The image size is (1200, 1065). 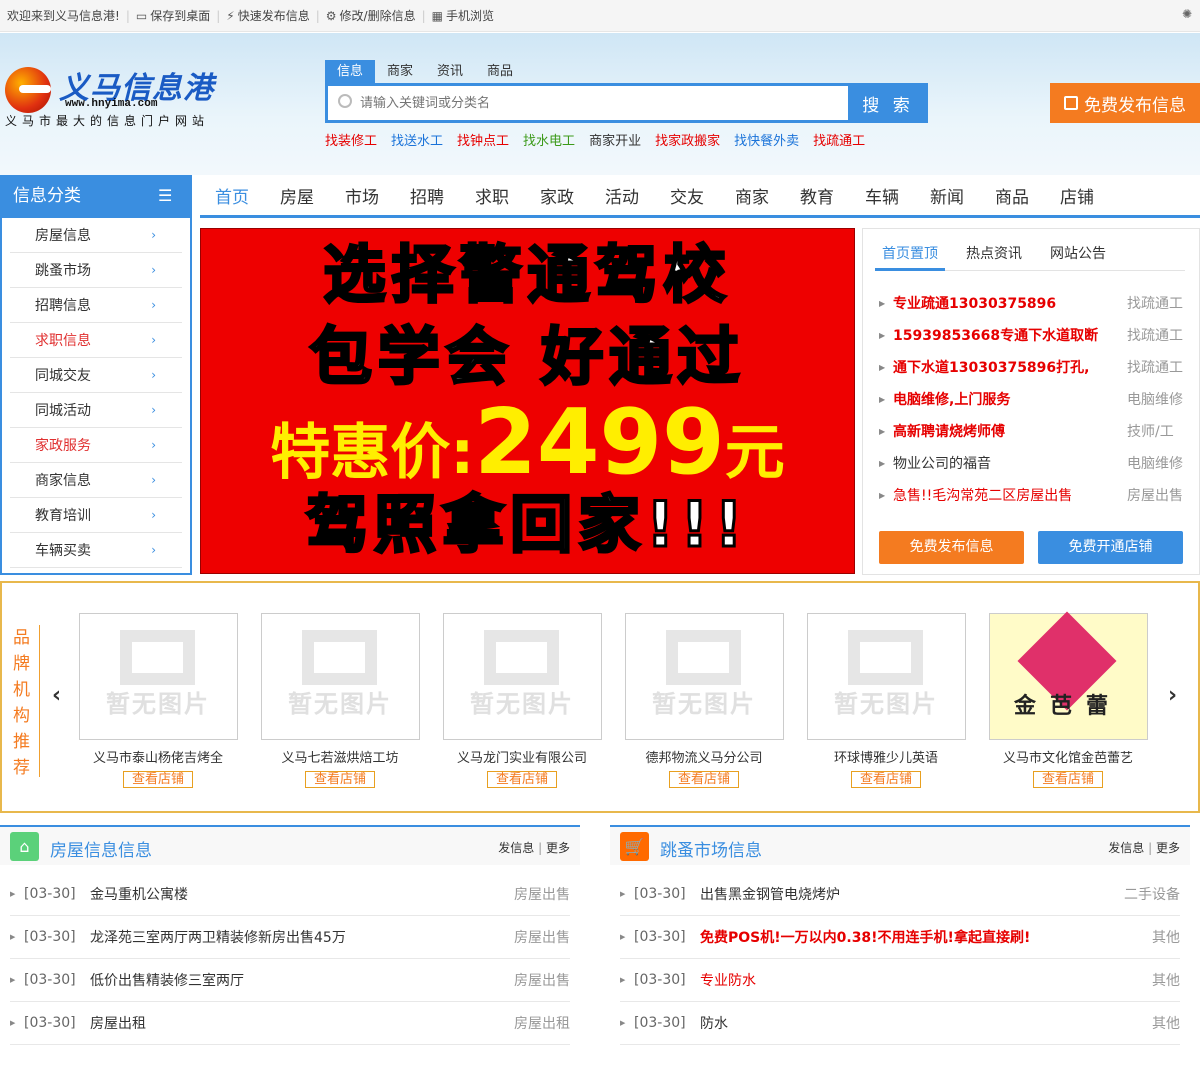 I want to click on quick-link: 找疏通工, so click(x=839, y=139).